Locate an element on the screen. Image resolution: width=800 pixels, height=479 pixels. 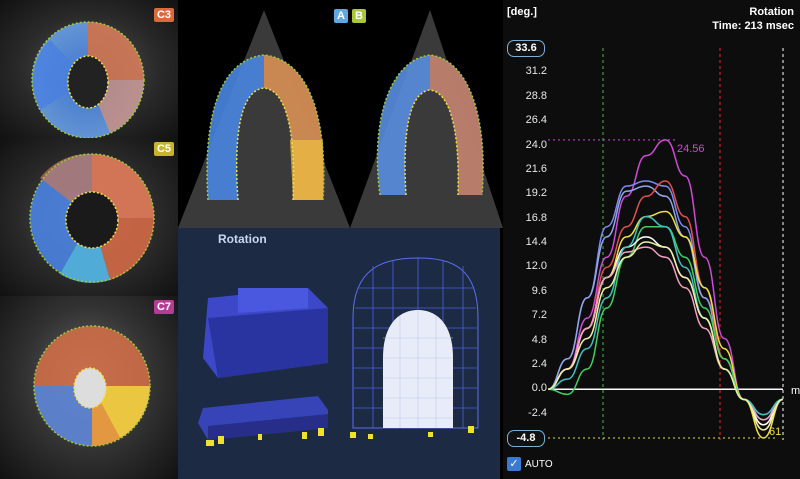
view-b-svg is located at coordinates (426, 119).